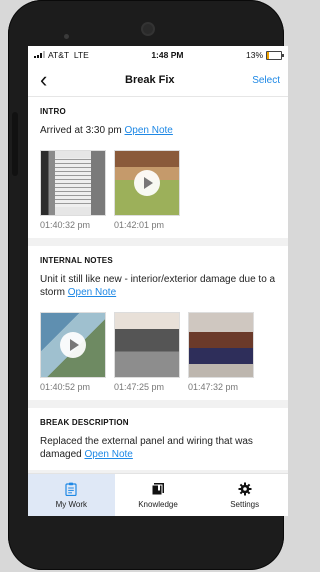 The image size is (320, 572). I want to click on bottom-tab-bar: My Work Knowledge Settings, so click(158, 494).